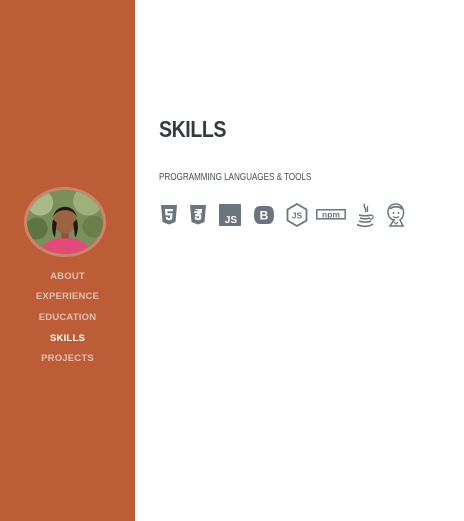 The height and width of the screenshot is (521, 464). I want to click on svg-text: npm, so click(331, 215).